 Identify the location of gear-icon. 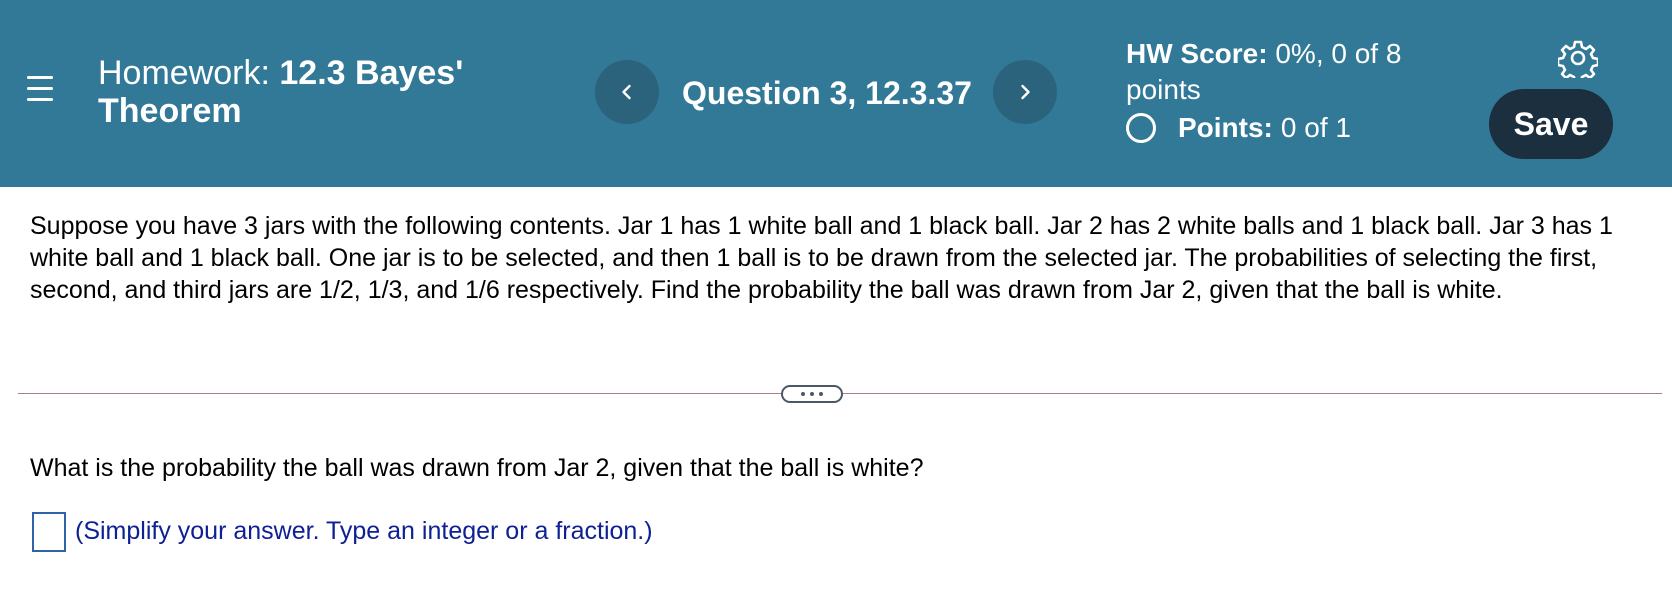
(1578, 58).